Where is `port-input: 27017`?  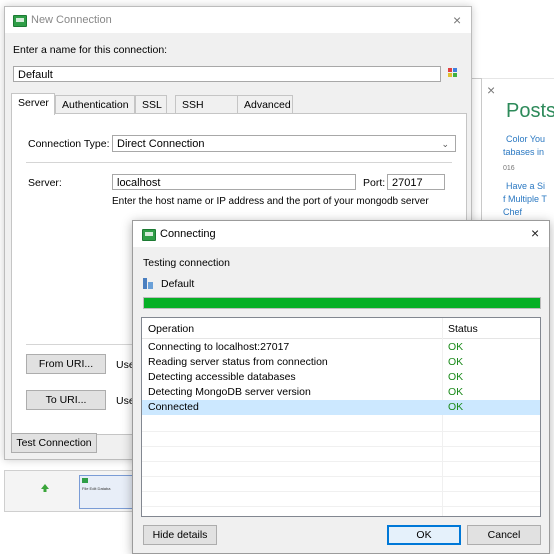 port-input: 27017 is located at coordinates (416, 182).